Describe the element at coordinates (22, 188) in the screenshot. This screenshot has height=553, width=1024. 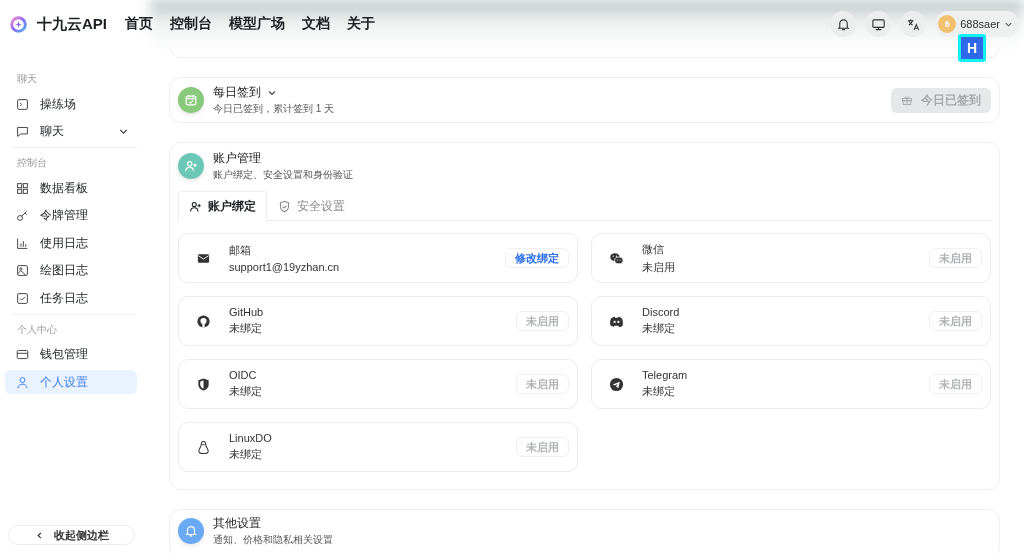
I see `grid-icon` at that location.